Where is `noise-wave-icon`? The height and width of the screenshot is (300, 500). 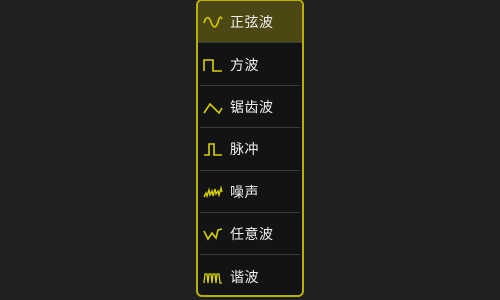
noise-wave-icon is located at coordinates (213, 192).